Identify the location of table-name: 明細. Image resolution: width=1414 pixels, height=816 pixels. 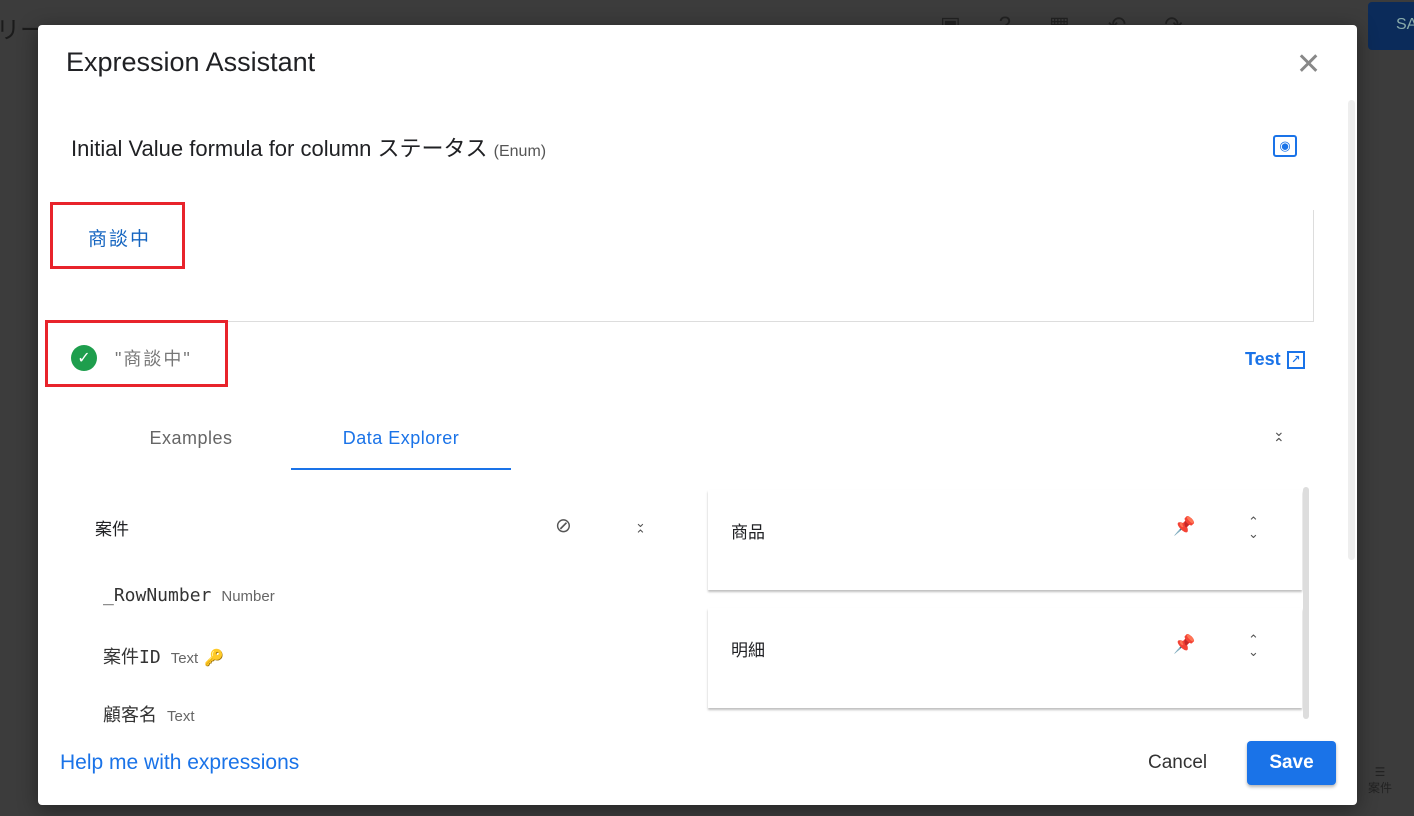
(748, 650).